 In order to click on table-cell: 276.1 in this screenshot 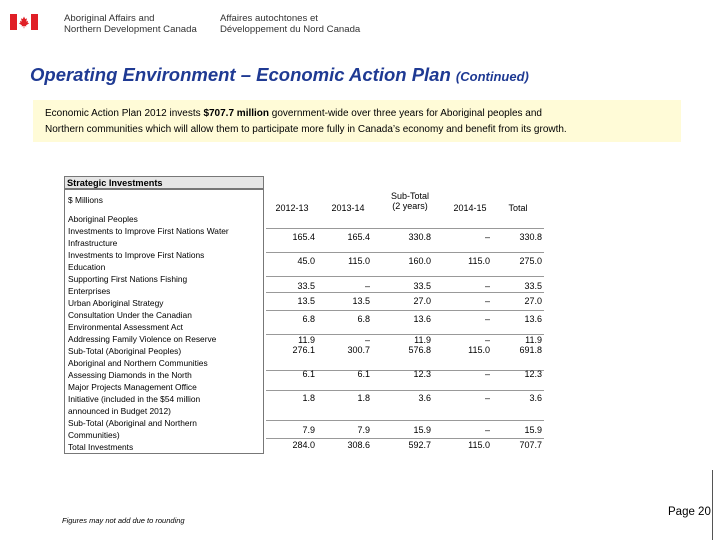, I will do `click(303, 350)`.